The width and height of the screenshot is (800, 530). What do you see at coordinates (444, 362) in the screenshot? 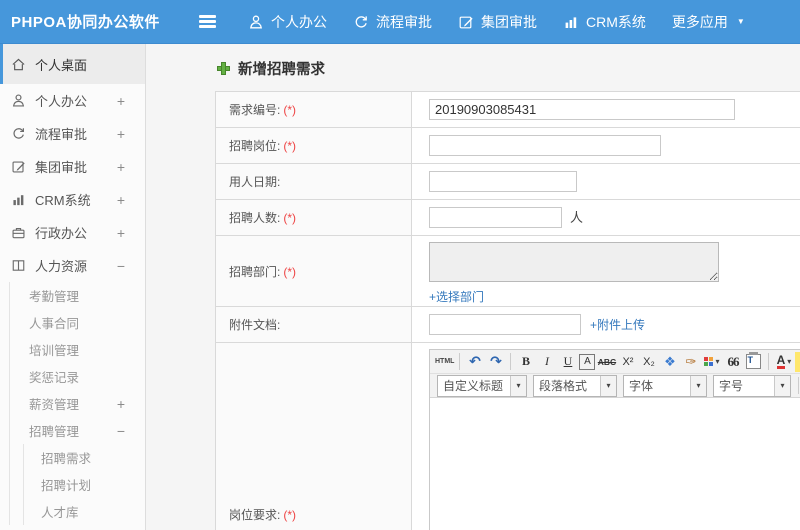
I see `source-code-button: HTML` at bounding box center [444, 362].